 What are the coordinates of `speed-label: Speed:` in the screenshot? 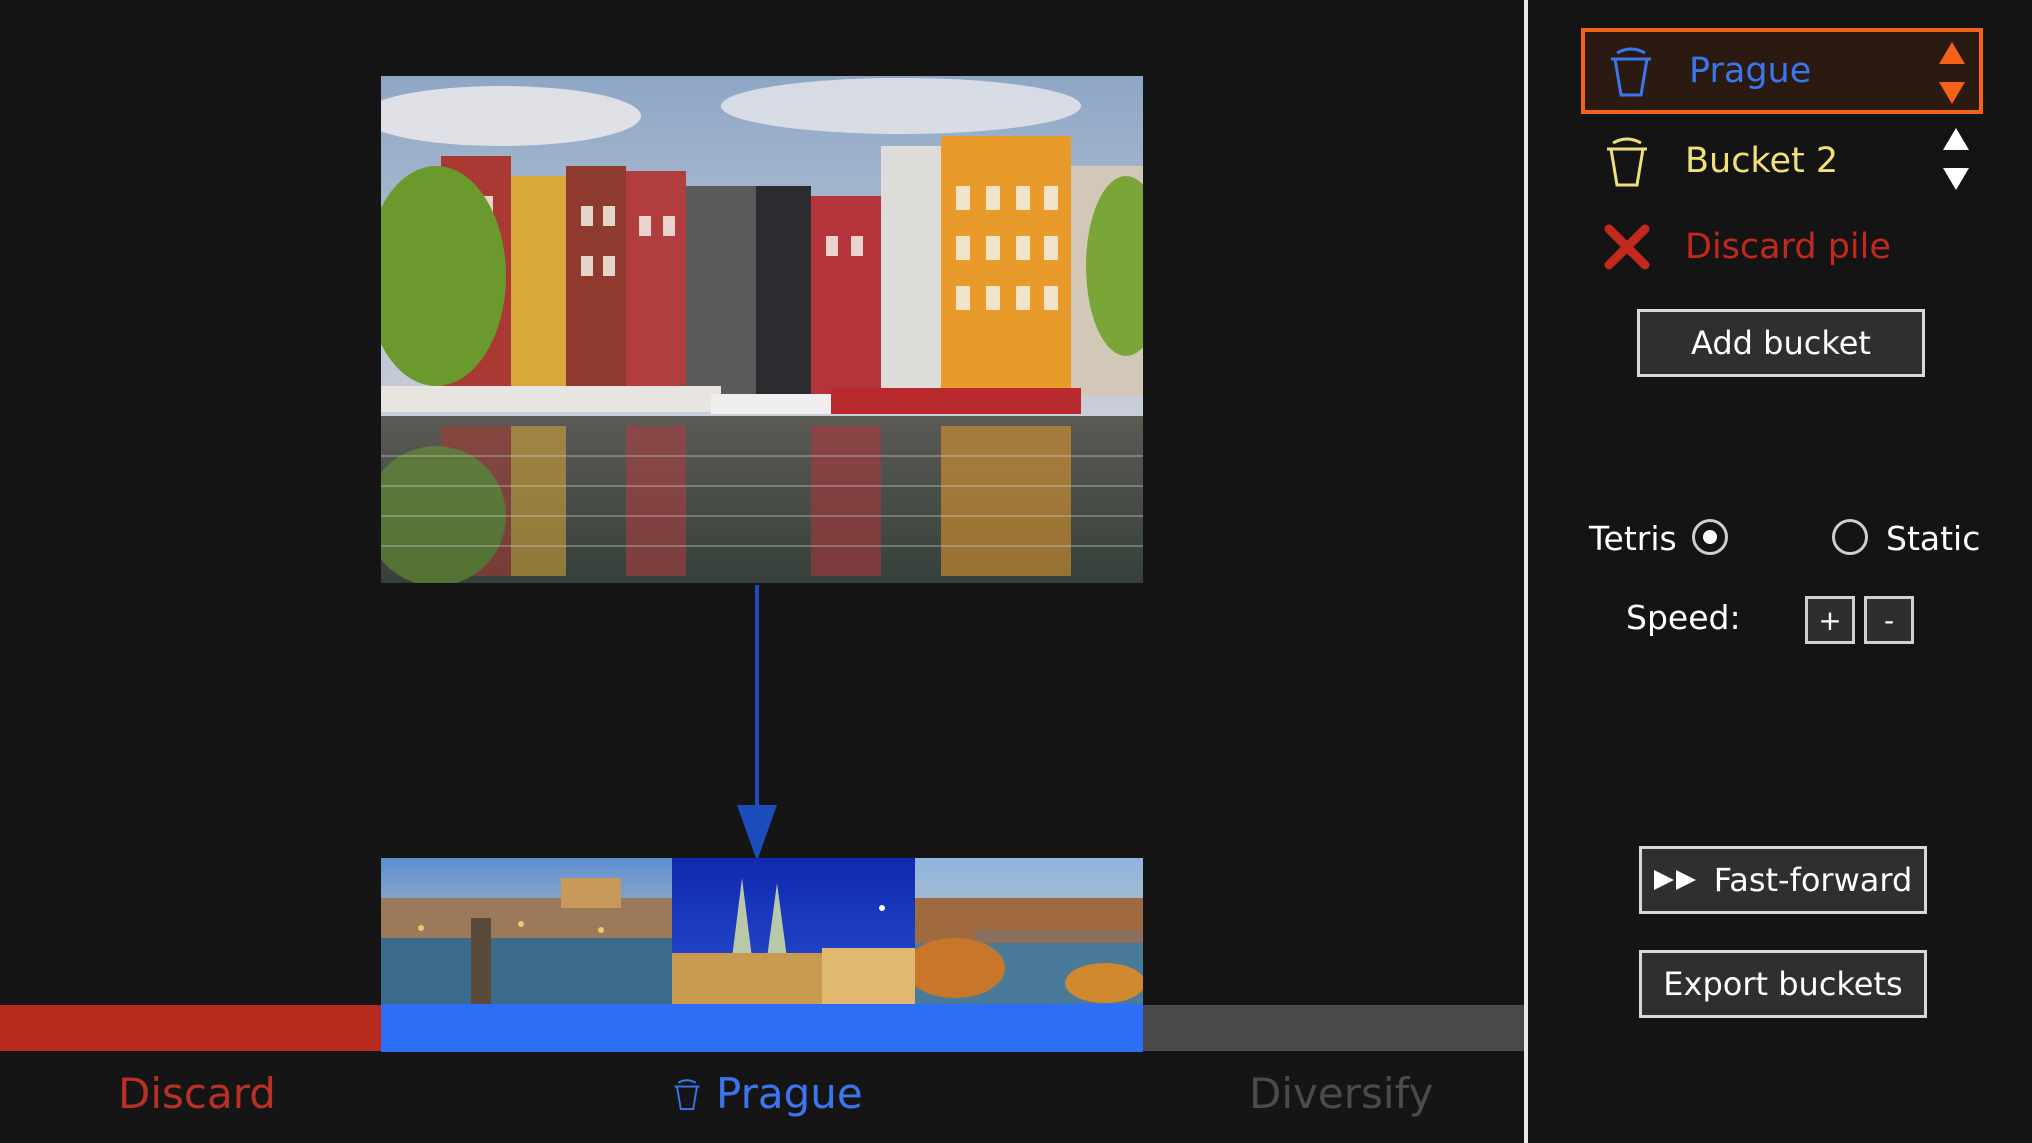 It's located at (1683, 617).